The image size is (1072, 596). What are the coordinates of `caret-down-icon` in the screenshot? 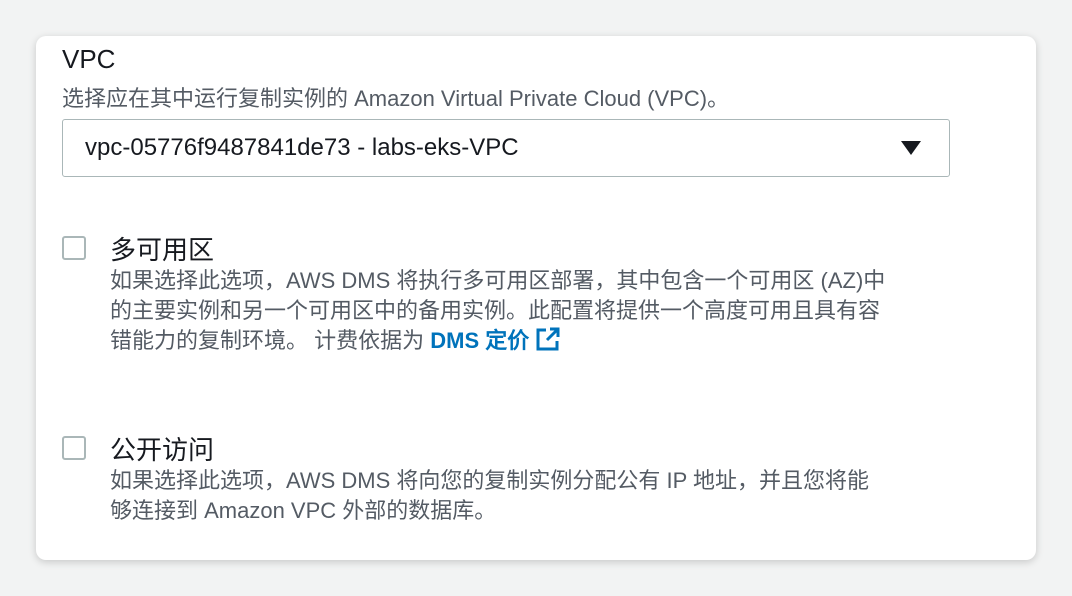 It's located at (911, 148).